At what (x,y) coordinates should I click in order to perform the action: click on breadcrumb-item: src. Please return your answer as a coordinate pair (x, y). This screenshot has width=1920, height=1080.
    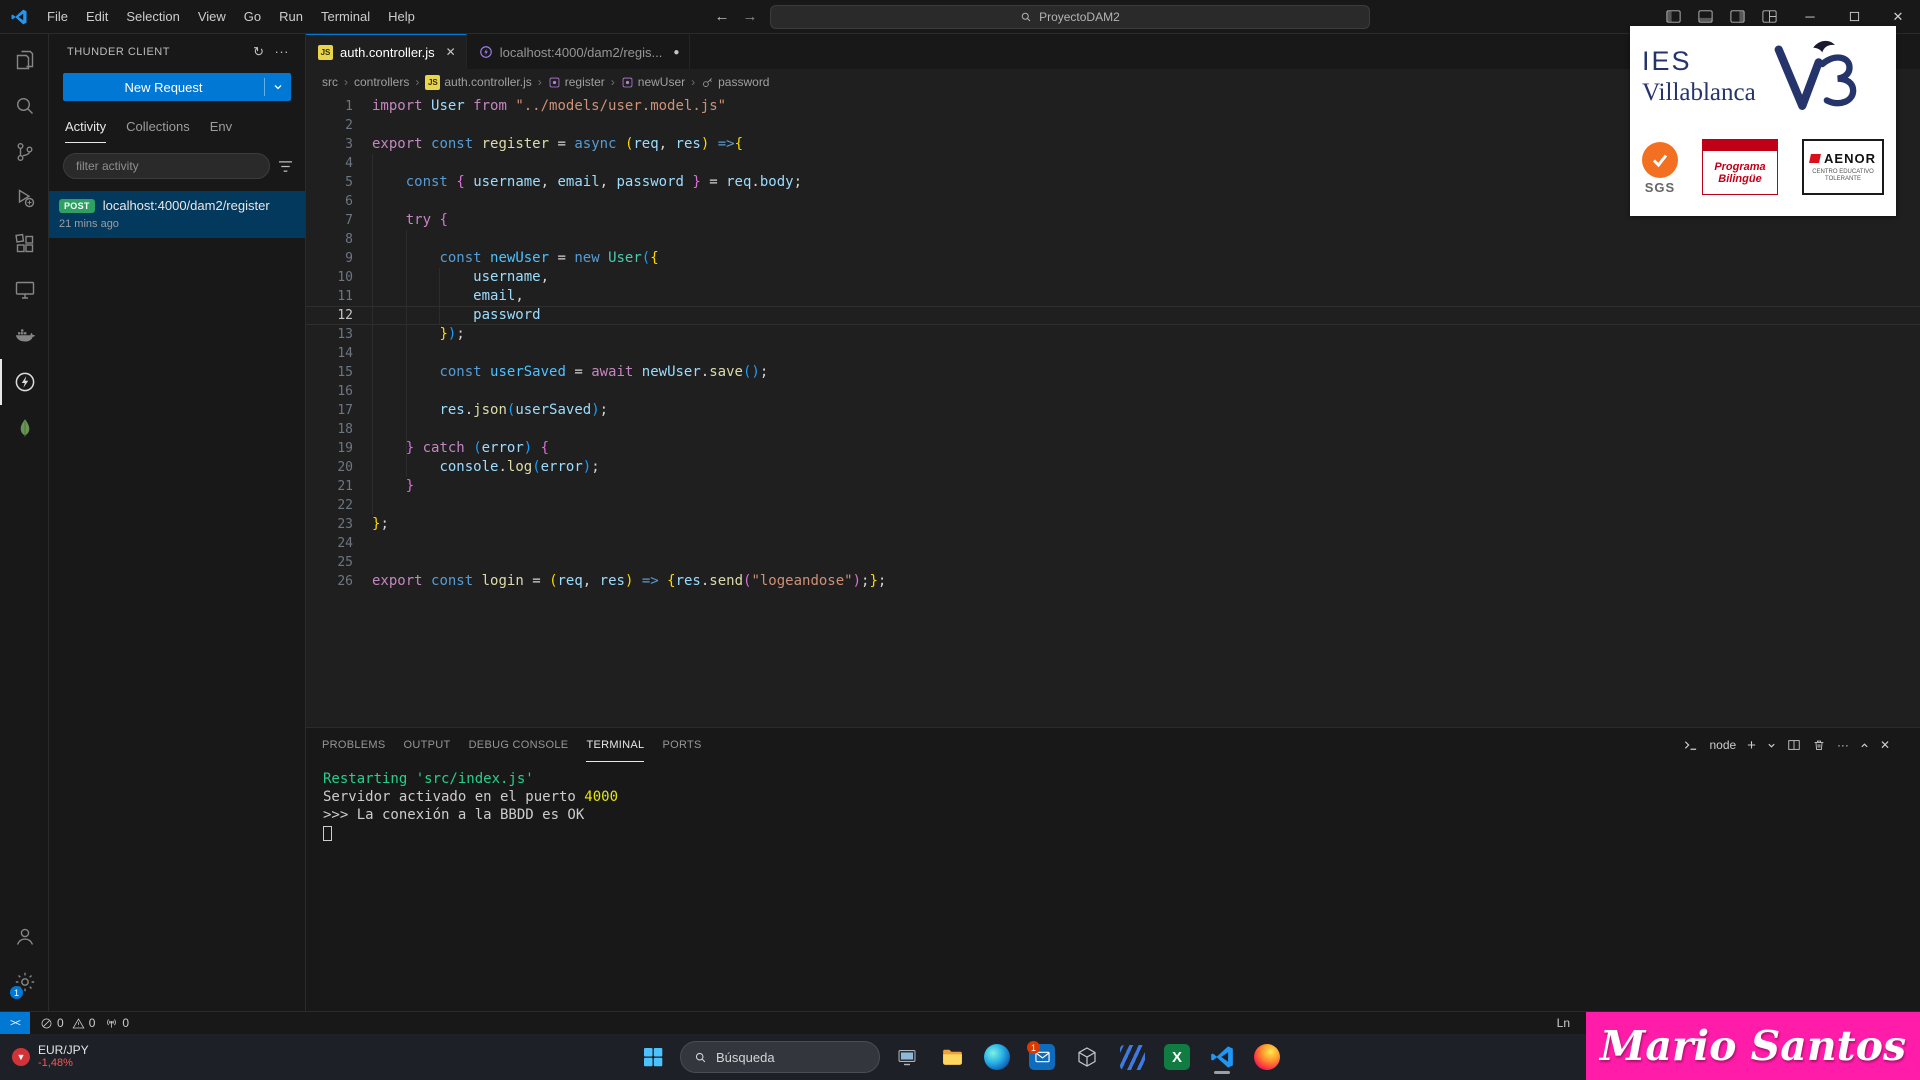
    Looking at the image, I should click on (330, 82).